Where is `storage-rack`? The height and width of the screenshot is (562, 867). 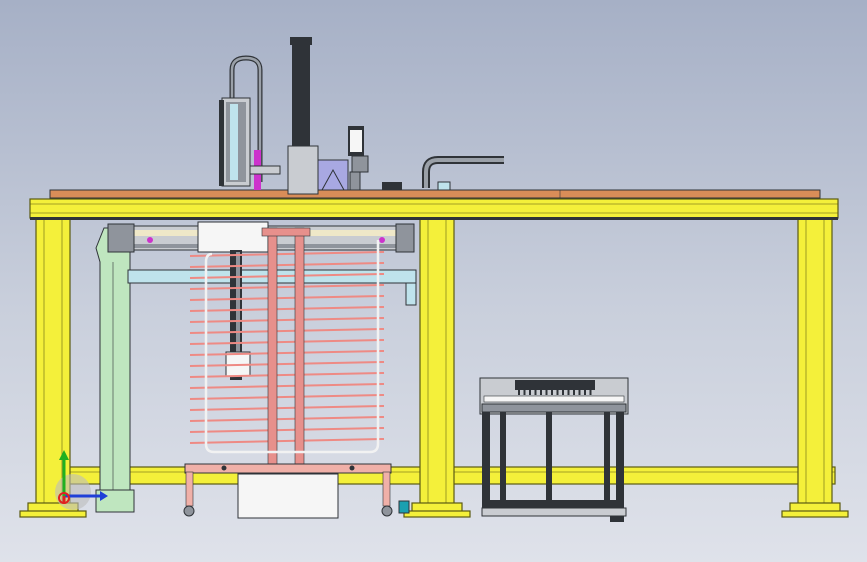 storage-rack is located at coordinates (287, 347).